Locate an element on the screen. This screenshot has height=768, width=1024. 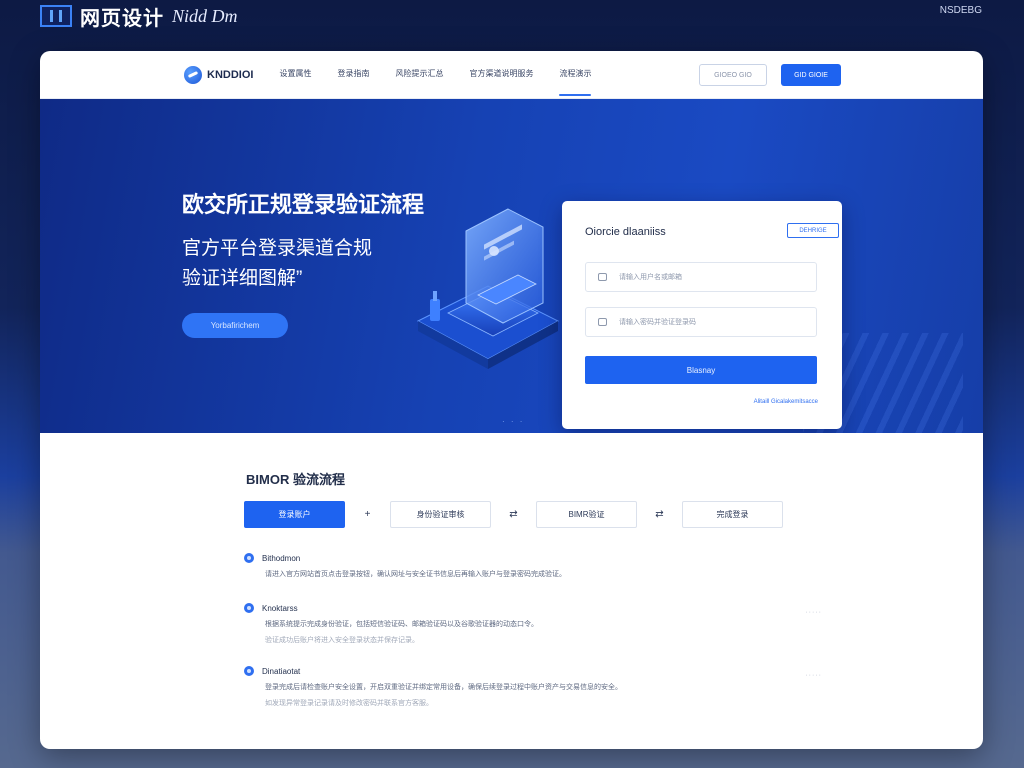
login-help-links: Alitaill Gicalakemitsacce is located at coordinates (786, 402).